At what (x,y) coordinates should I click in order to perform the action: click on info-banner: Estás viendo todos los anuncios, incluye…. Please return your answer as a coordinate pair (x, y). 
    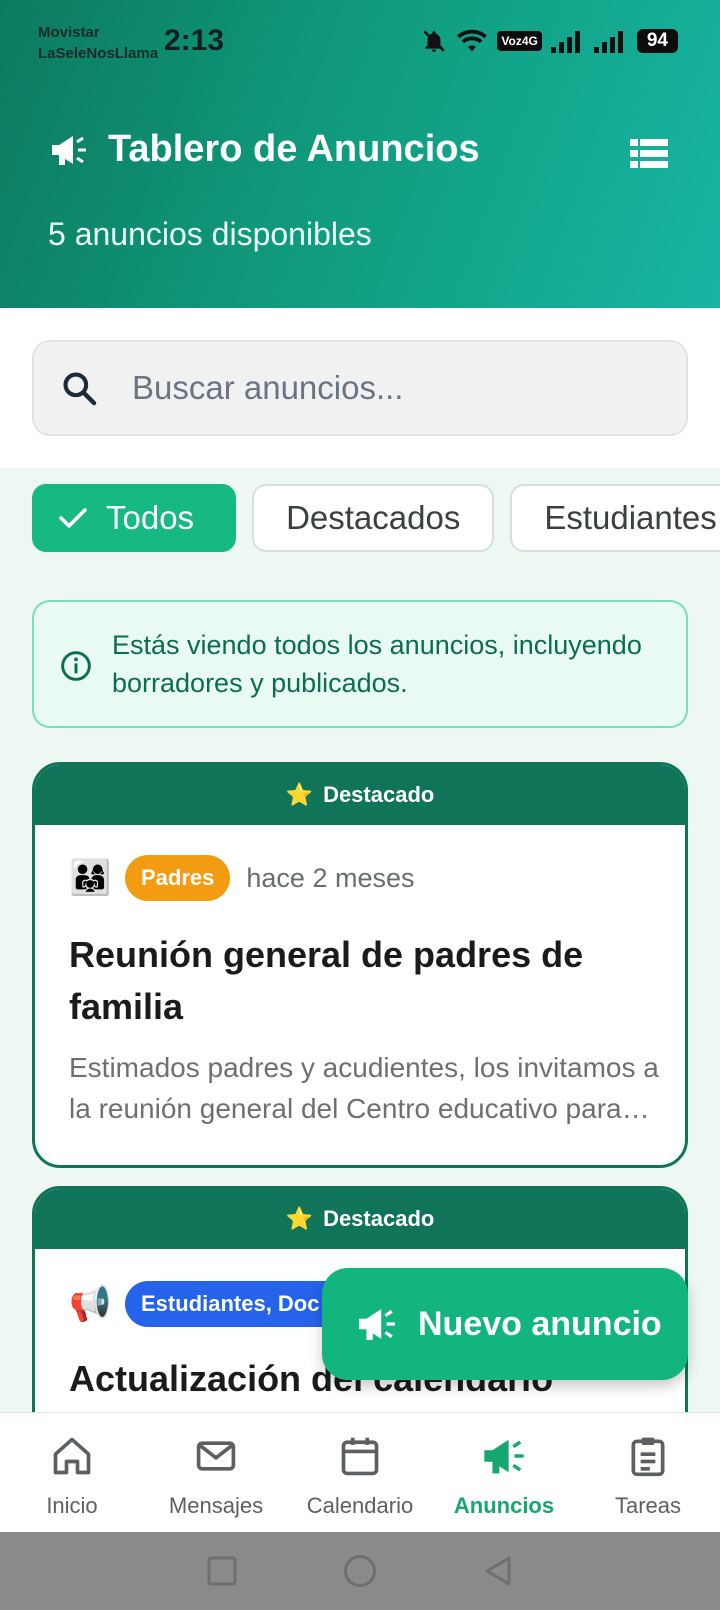
    Looking at the image, I should click on (360, 664).